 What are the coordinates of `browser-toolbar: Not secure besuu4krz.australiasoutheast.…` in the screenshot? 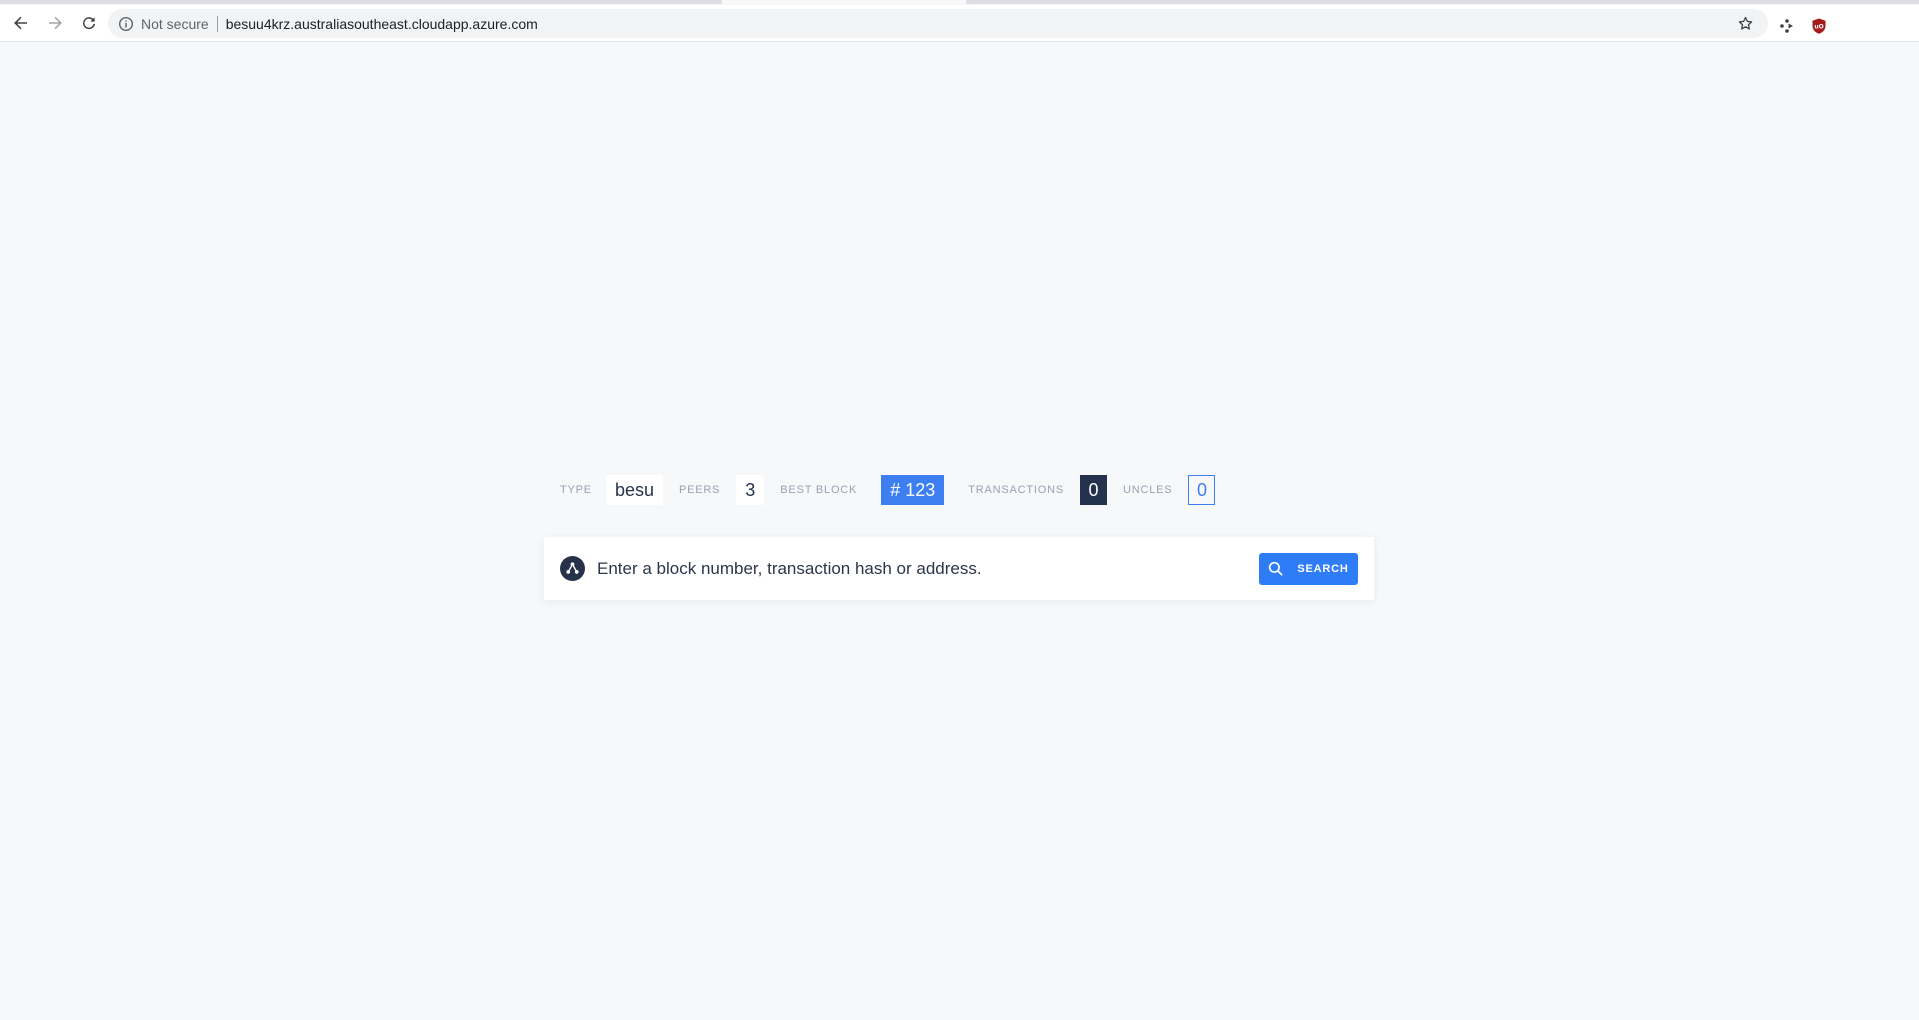 It's located at (959, 23).